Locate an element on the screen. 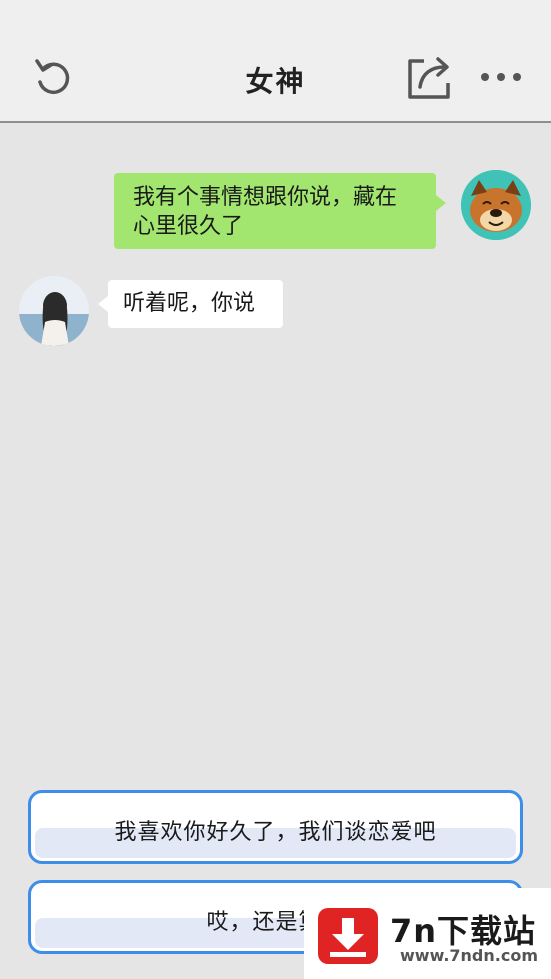  more-icon is located at coordinates (501, 77).